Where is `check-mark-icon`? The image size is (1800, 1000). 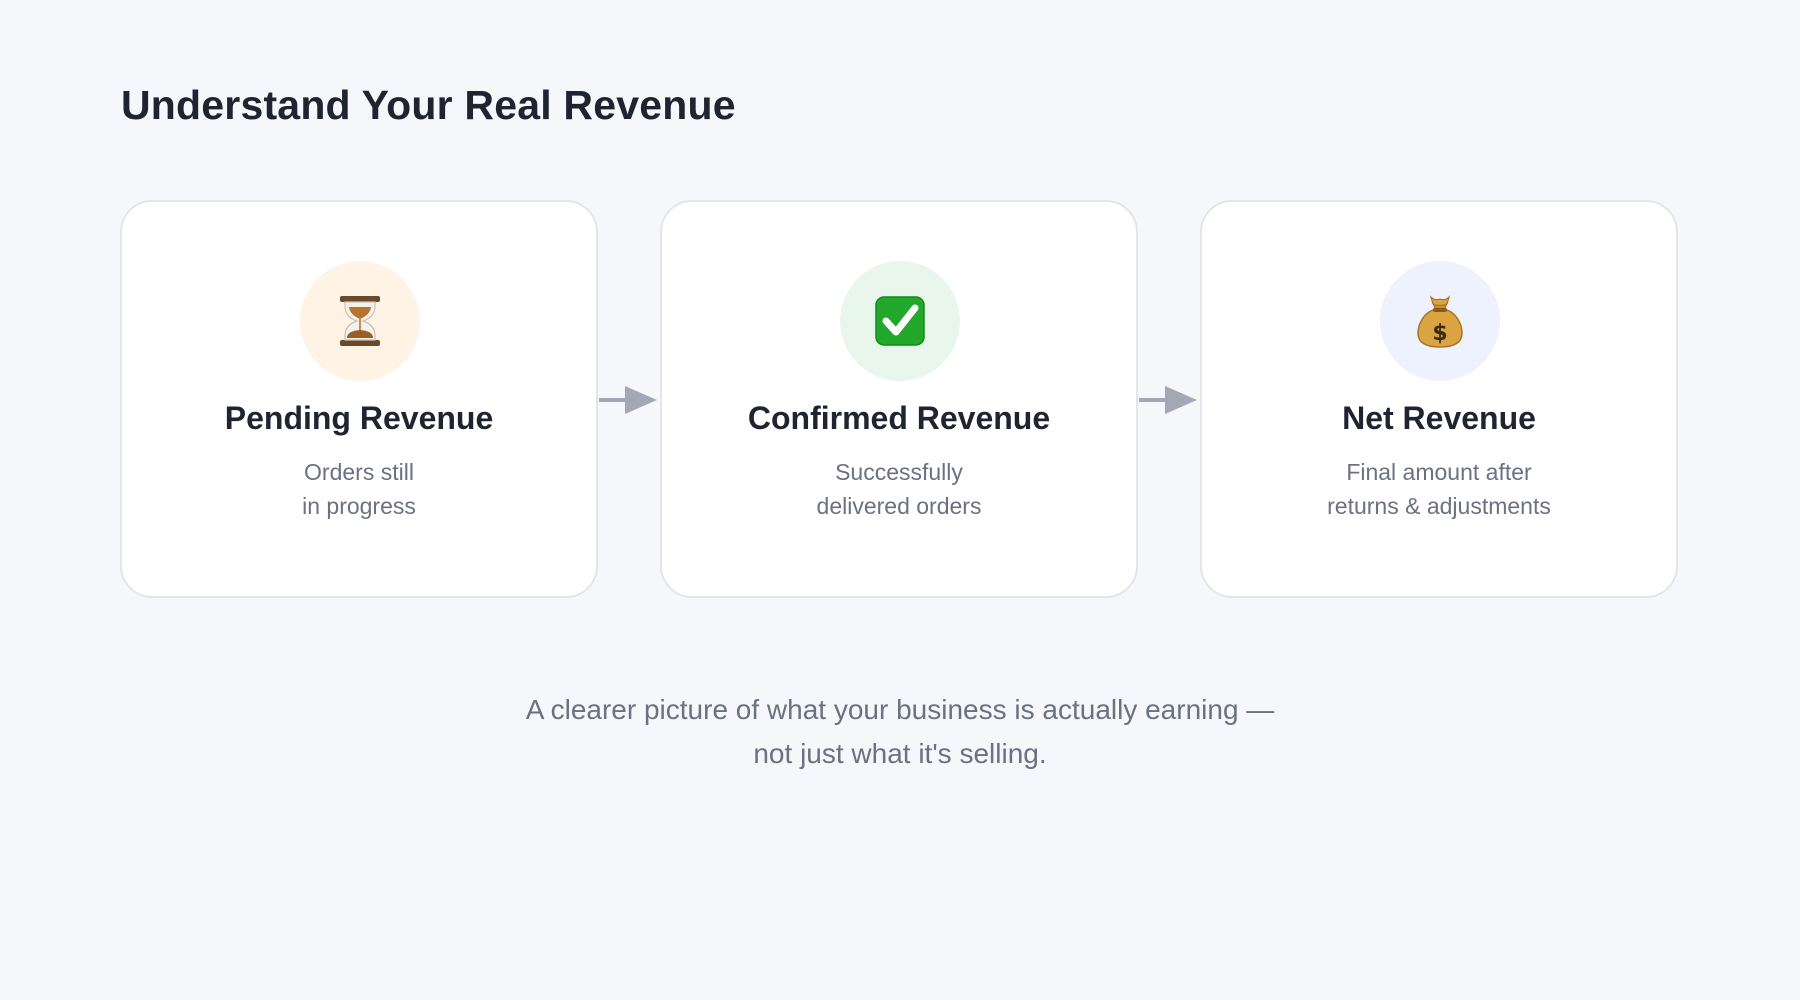
check-mark-icon is located at coordinates (900, 321).